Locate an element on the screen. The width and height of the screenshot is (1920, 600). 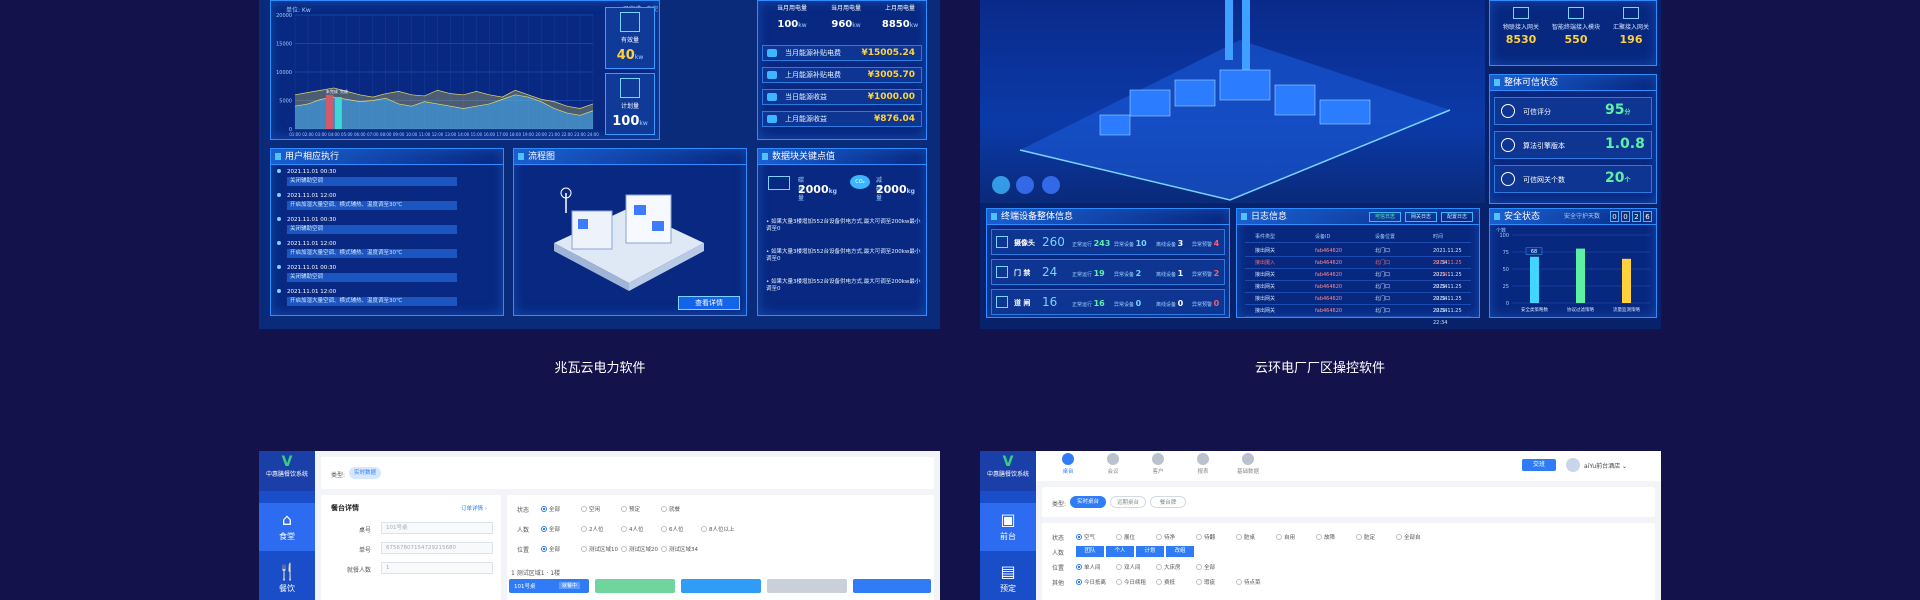
app2-topbar: 桌台 会议 客户 报表 基础数据 交班 aiYu前台酒店 ⌄ is located at coordinates (1348, 466).